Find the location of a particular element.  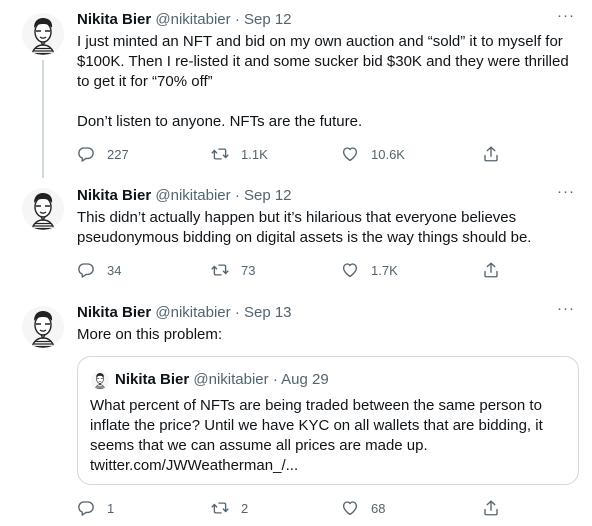

retweet-button: 73 is located at coordinates (233, 270).